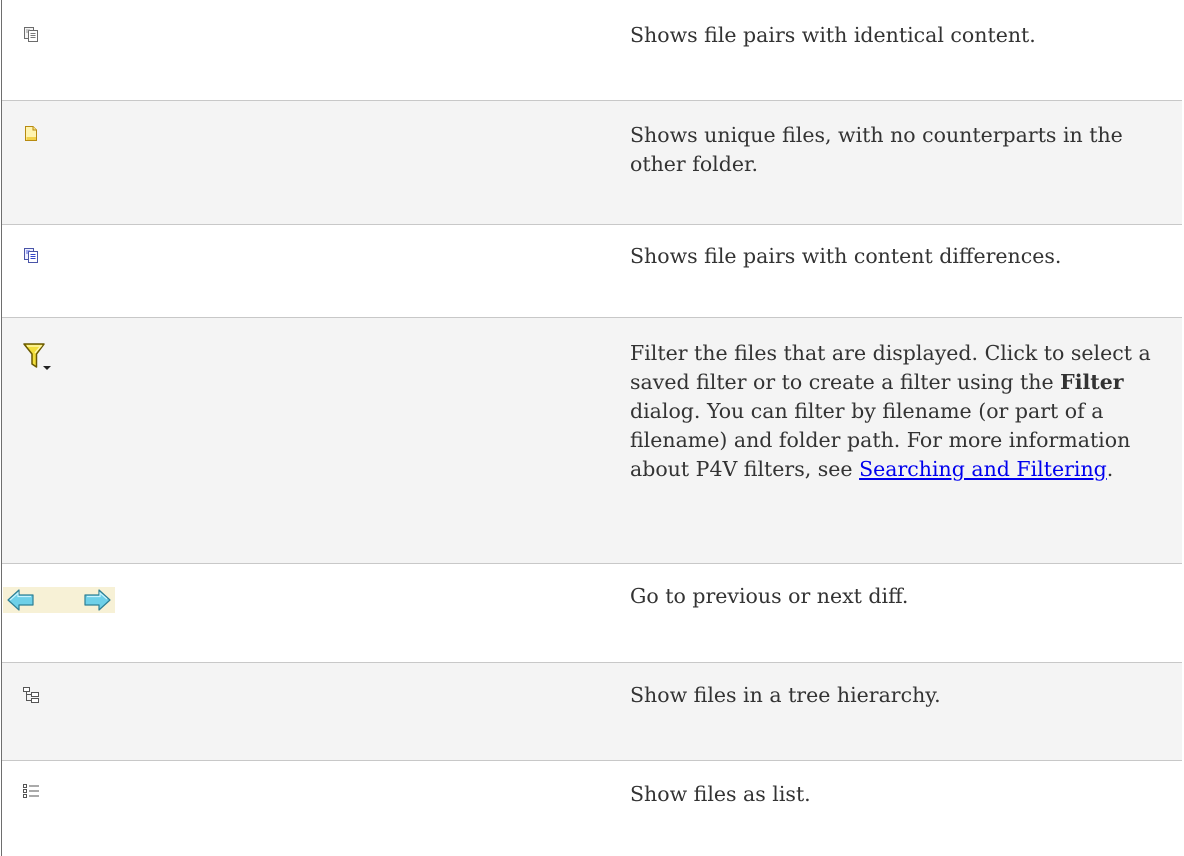  What do you see at coordinates (69, 600) in the screenshot?
I see `previous-next-arrows-icon` at bounding box center [69, 600].